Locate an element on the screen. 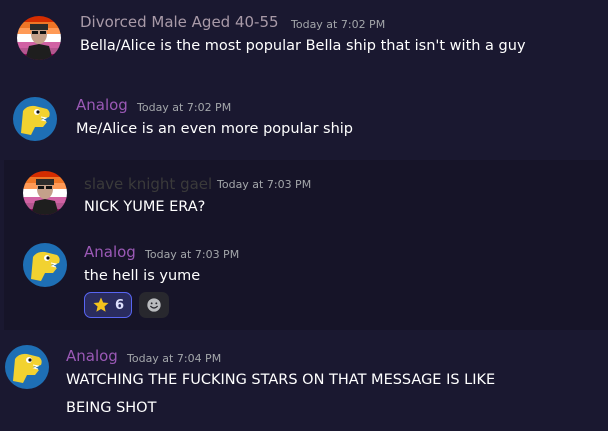  timestamp: Today at 7:04 PM is located at coordinates (174, 358).